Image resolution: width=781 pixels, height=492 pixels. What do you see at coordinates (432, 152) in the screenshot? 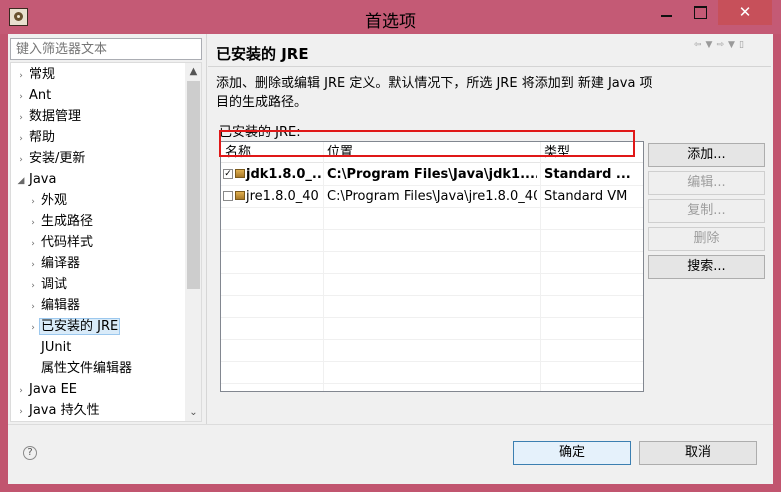
I see `table-header: 名称 位置 类型` at bounding box center [432, 152].